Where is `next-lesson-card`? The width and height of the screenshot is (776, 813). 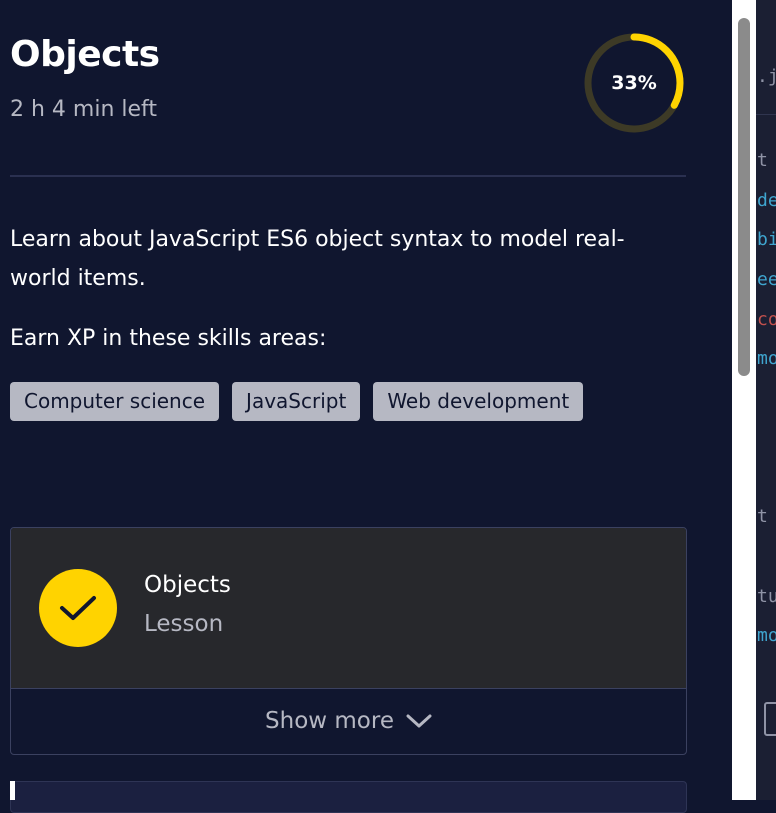
next-lesson-card is located at coordinates (348, 797).